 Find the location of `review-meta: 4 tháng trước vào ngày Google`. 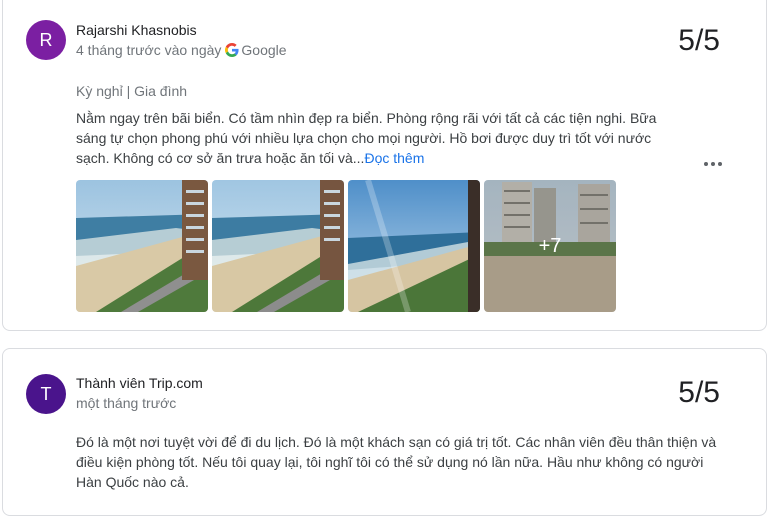

review-meta: 4 tháng trước vào ngày Google is located at coordinates (181, 50).